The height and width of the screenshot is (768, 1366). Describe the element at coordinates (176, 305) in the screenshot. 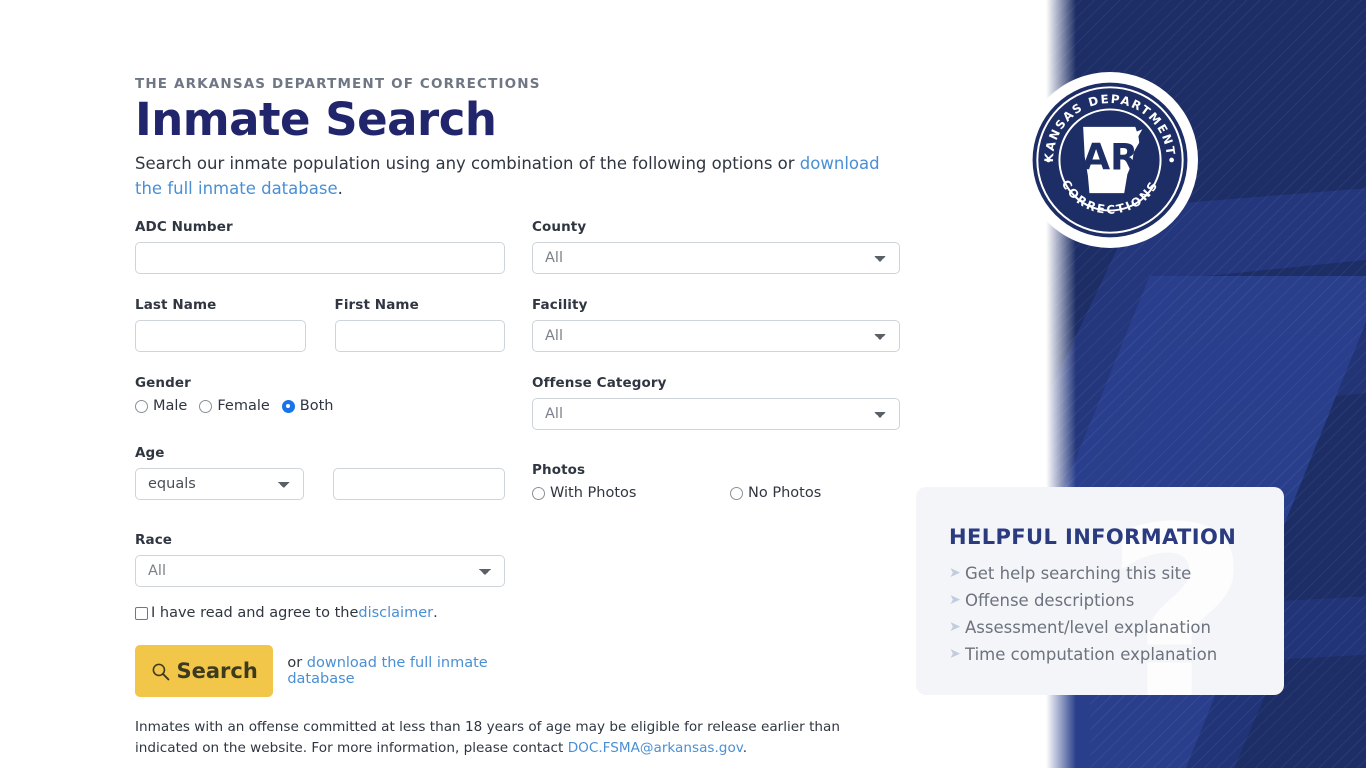

I see `label-last-name: Last Name` at that location.